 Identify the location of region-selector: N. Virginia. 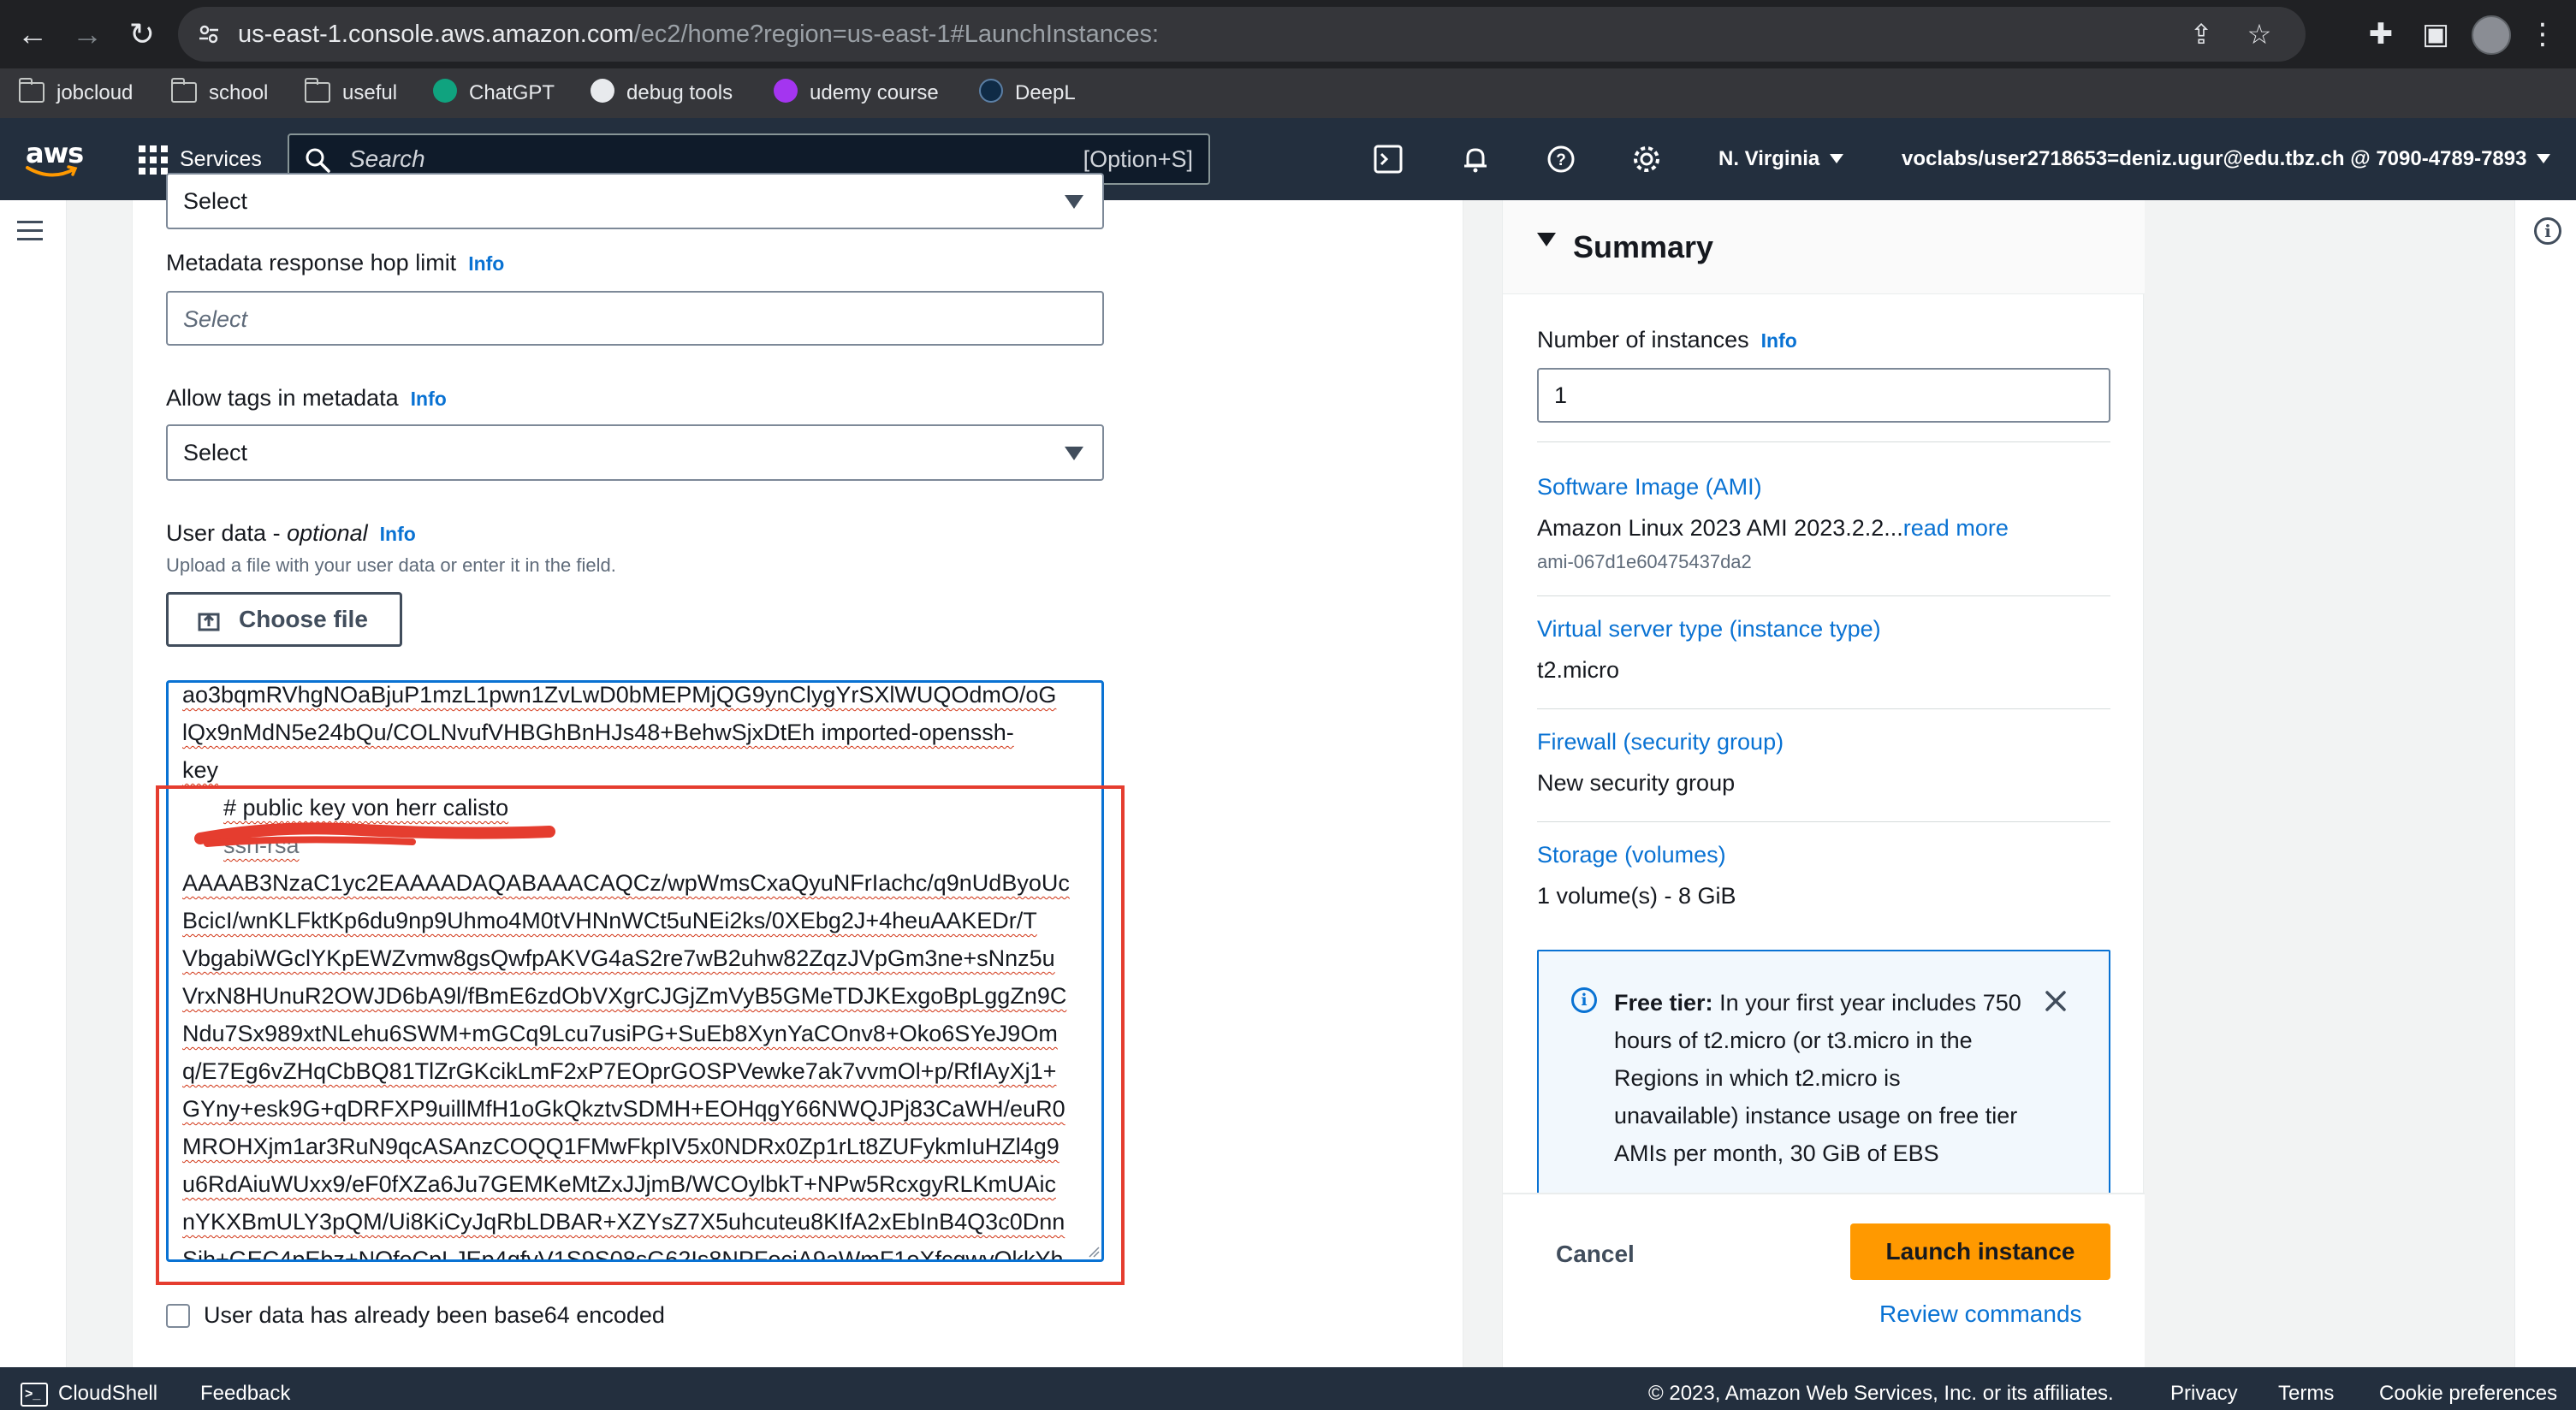
(1781, 159).